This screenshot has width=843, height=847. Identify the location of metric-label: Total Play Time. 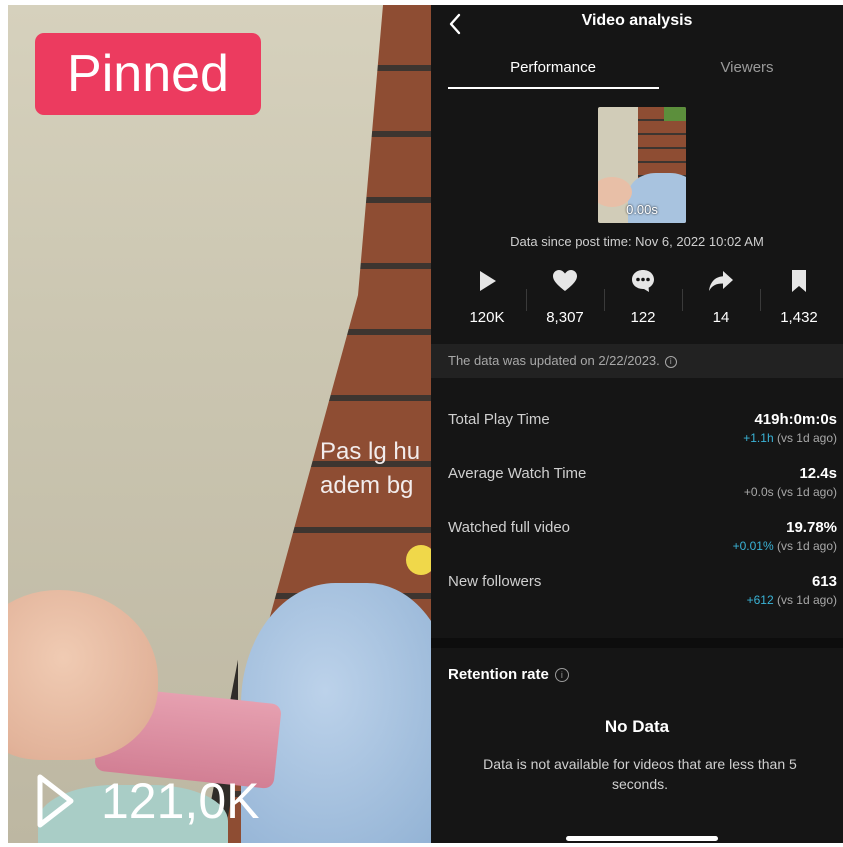
(499, 419).